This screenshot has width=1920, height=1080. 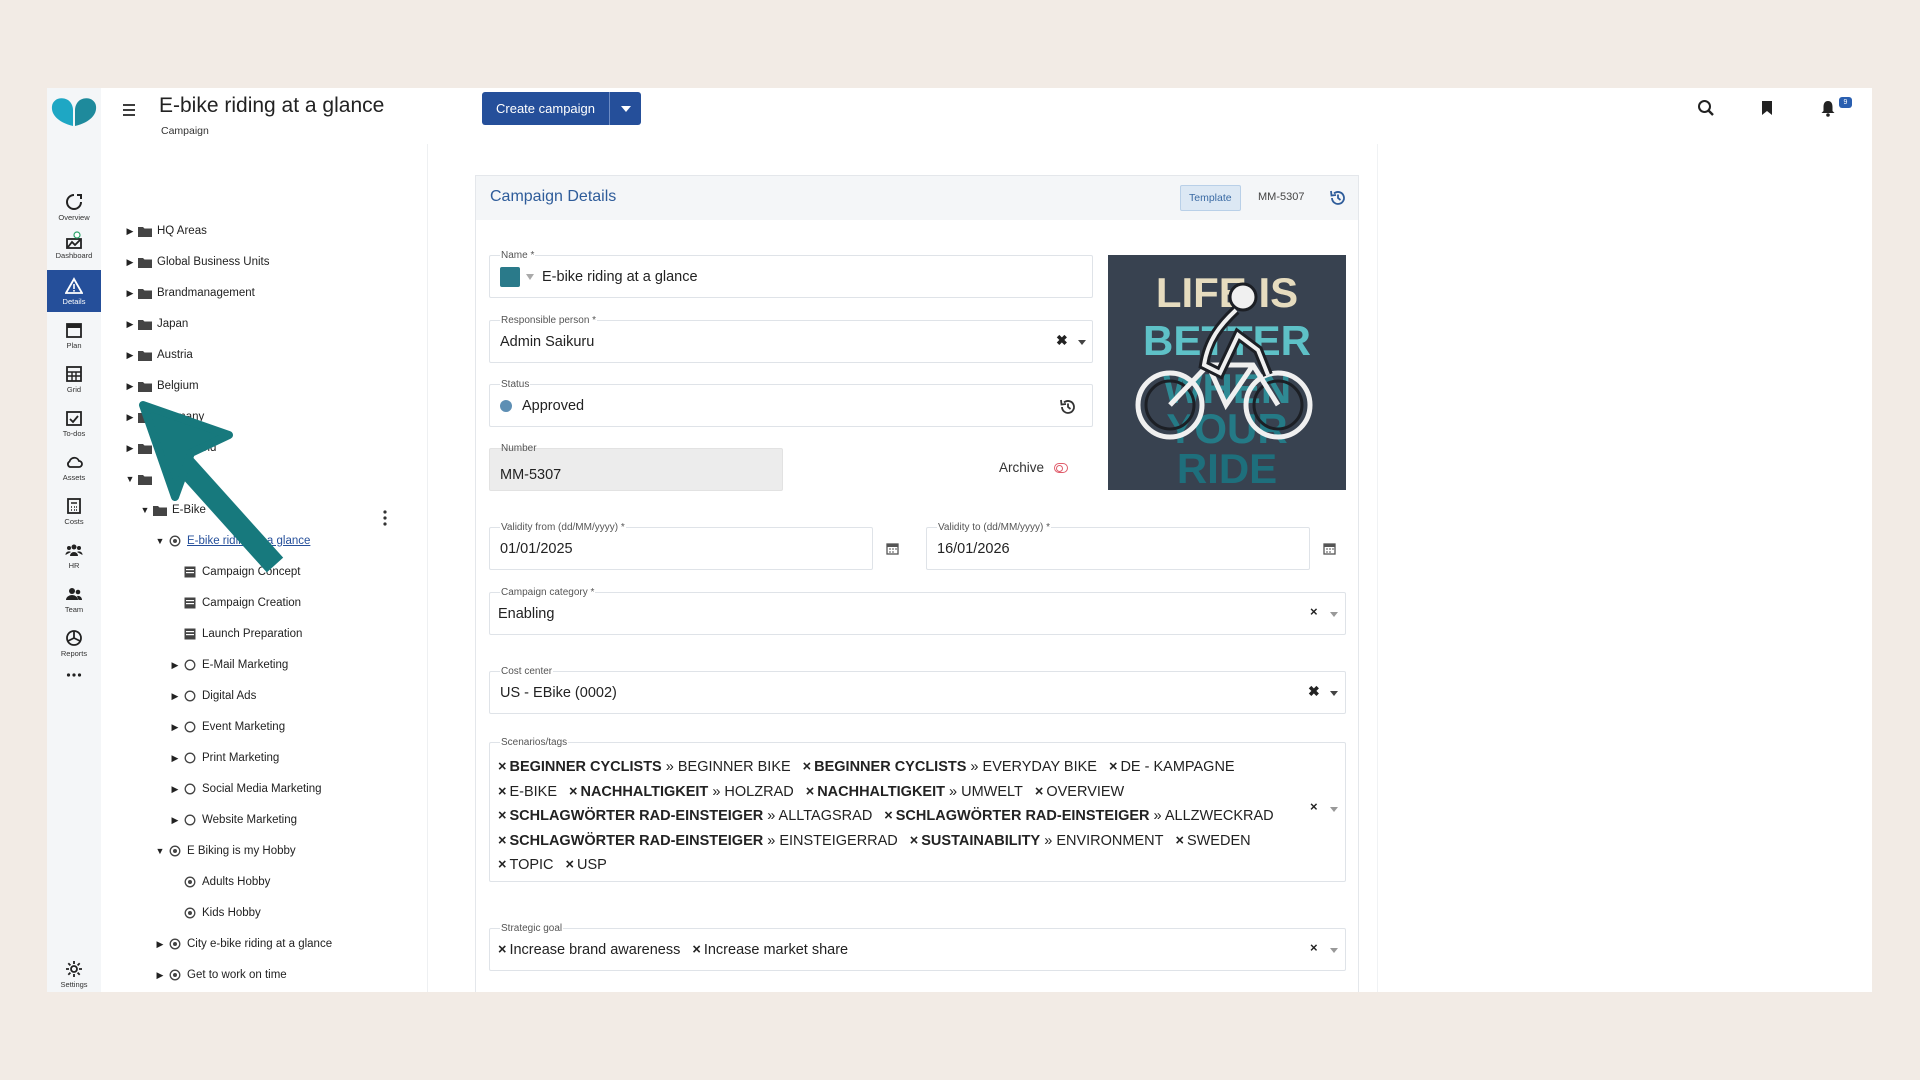 What do you see at coordinates (160, 851) in the screenshot?
I see `caret-down-icon: ▼` at bounding box center [160, 851].